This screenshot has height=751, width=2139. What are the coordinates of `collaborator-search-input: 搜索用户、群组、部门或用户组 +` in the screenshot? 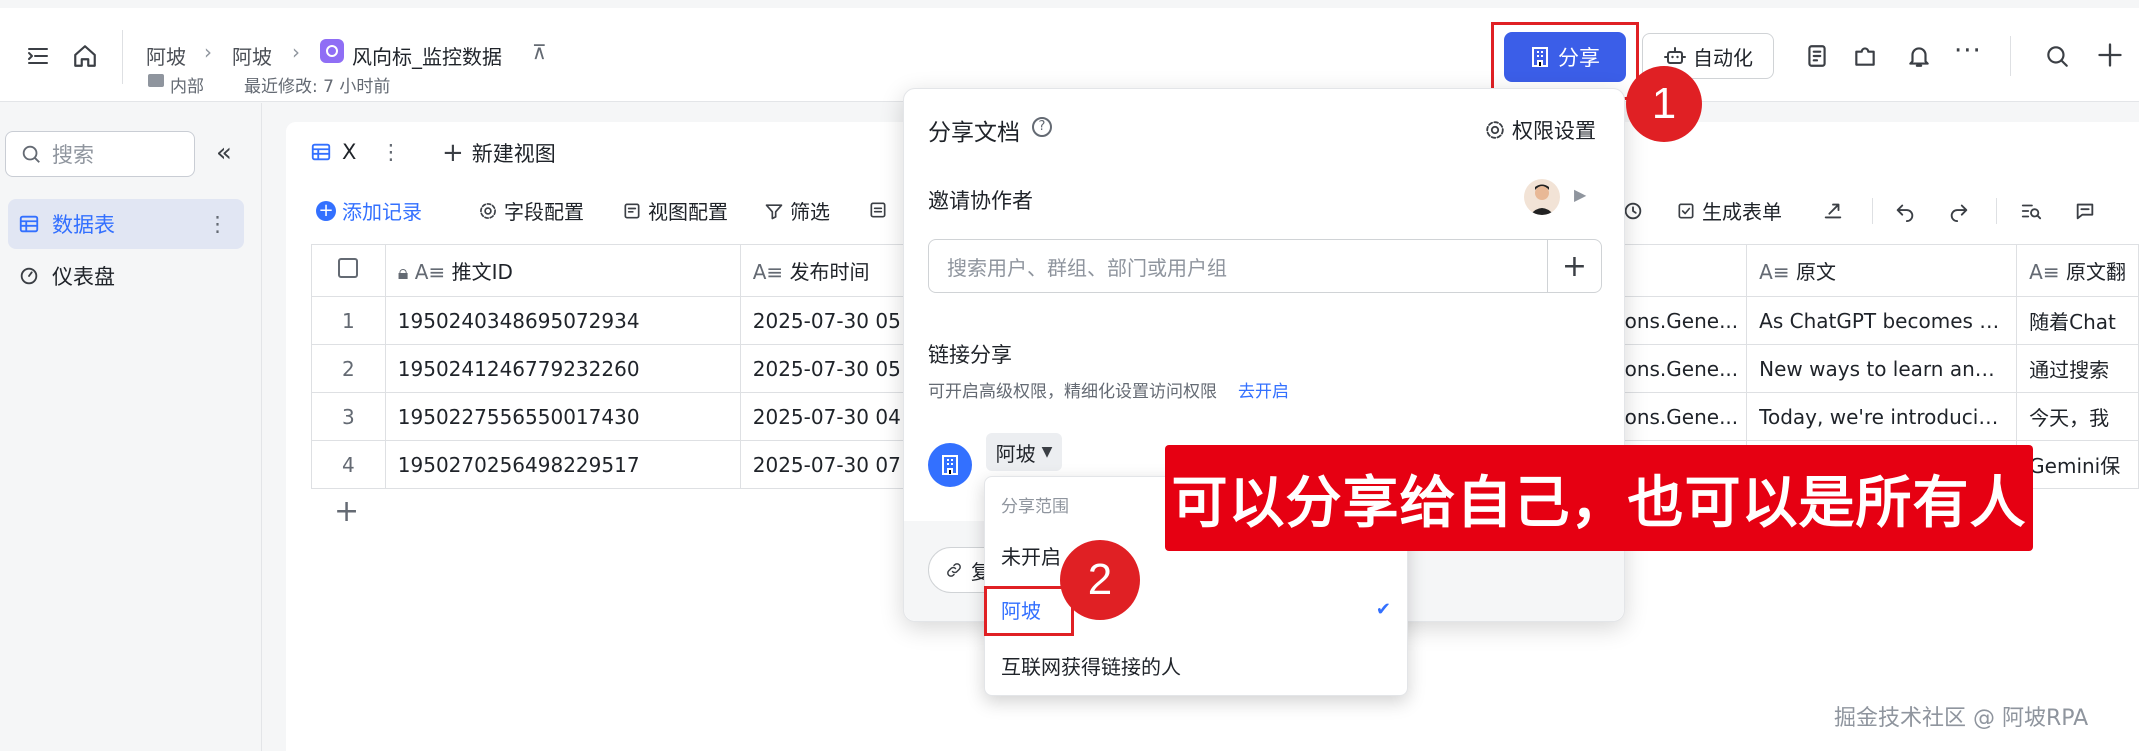 It's located at (1265, 266).